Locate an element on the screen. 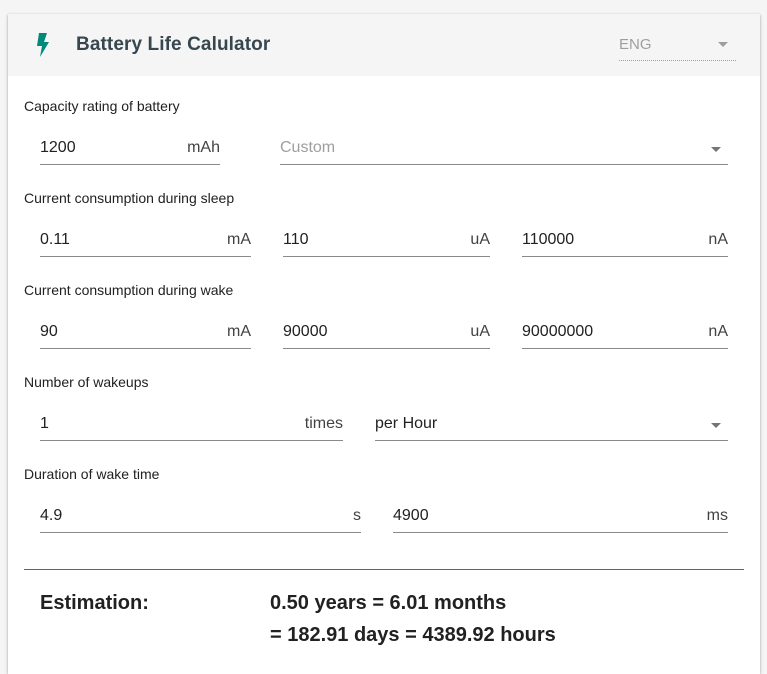 Image resolution: width=767 pixels, height=674 pixels. capacity-value: 1200 is located at coordinates (58, 147).